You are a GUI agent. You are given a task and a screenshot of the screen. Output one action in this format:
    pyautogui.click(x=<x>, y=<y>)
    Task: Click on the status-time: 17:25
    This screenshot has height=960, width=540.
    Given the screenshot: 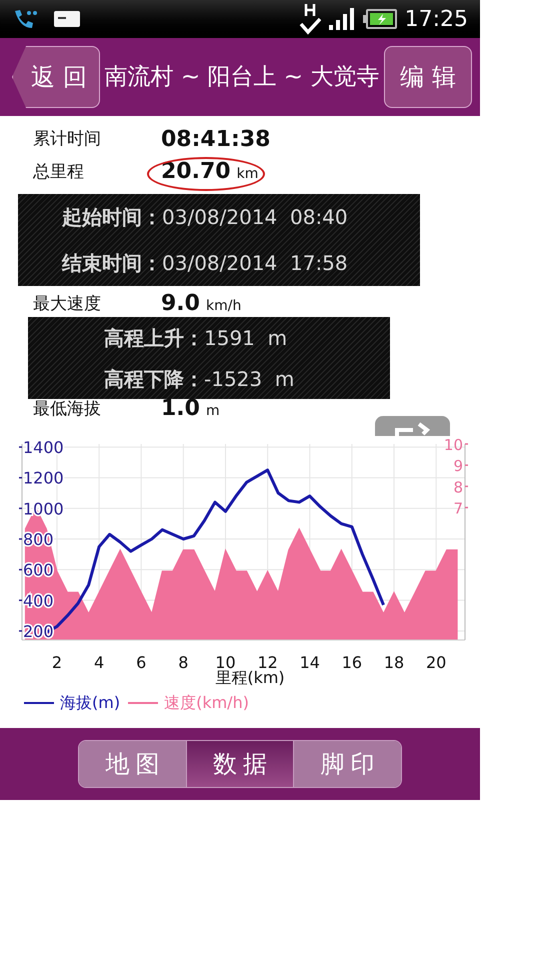 What is the action you would take?
    pyautogui.click(x=436, y=20)
    